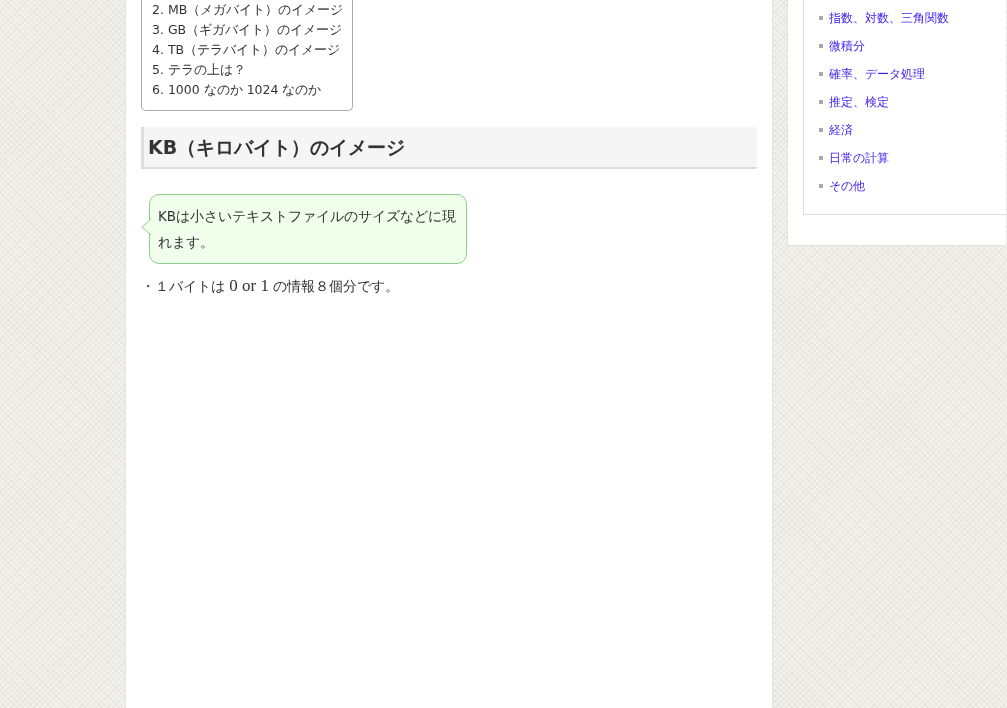 This screenshot has width=1007, height=708. I want to click on section-heading: KB（キロバイト）のイメージ, so click(449, 148).